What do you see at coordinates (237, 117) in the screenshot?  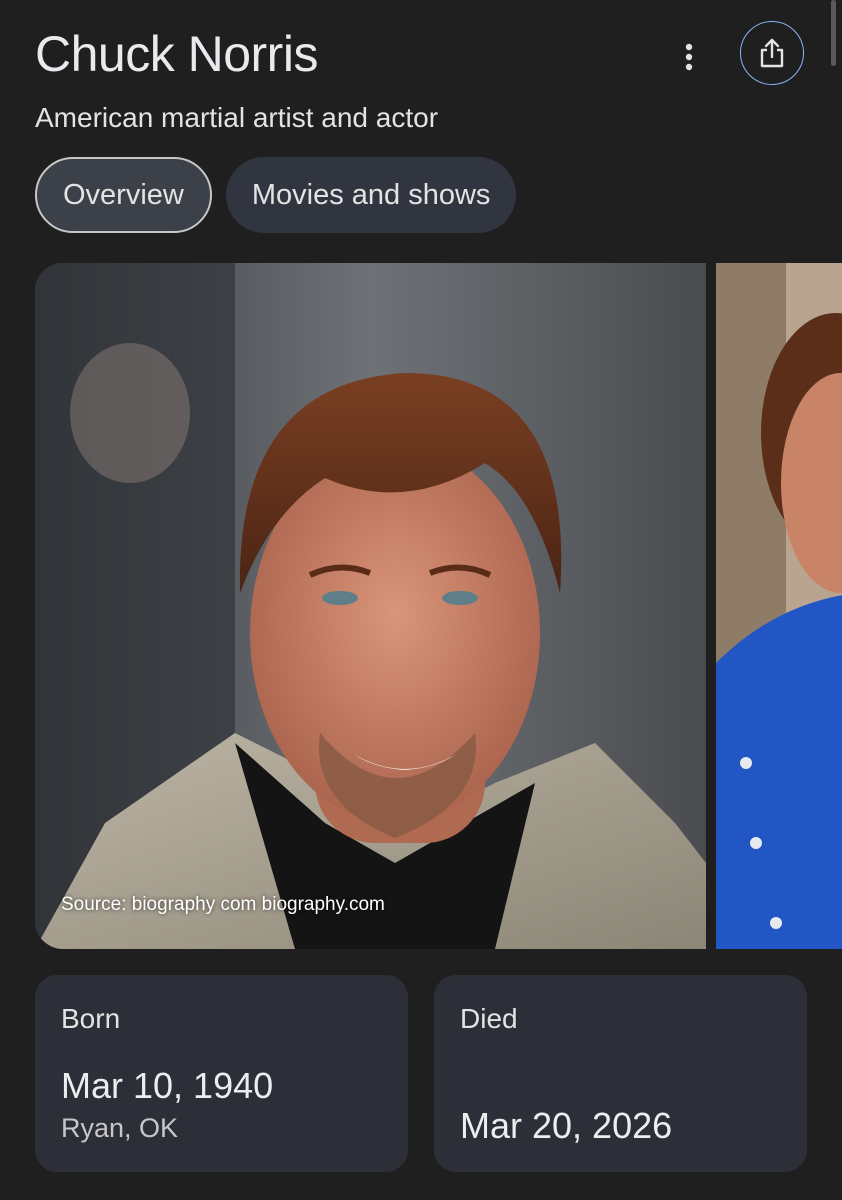 I see `entity-subtitle: American martial artist and actor` at bounding box center [237, 117].